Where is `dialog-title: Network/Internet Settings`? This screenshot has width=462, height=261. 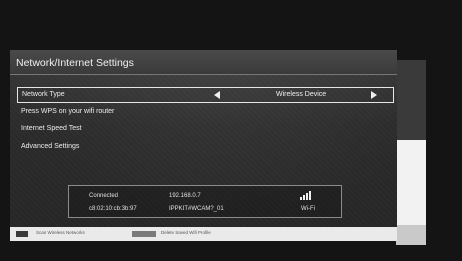
dialog-title: Network/Internet Settings is located at coordinates (203, 62).